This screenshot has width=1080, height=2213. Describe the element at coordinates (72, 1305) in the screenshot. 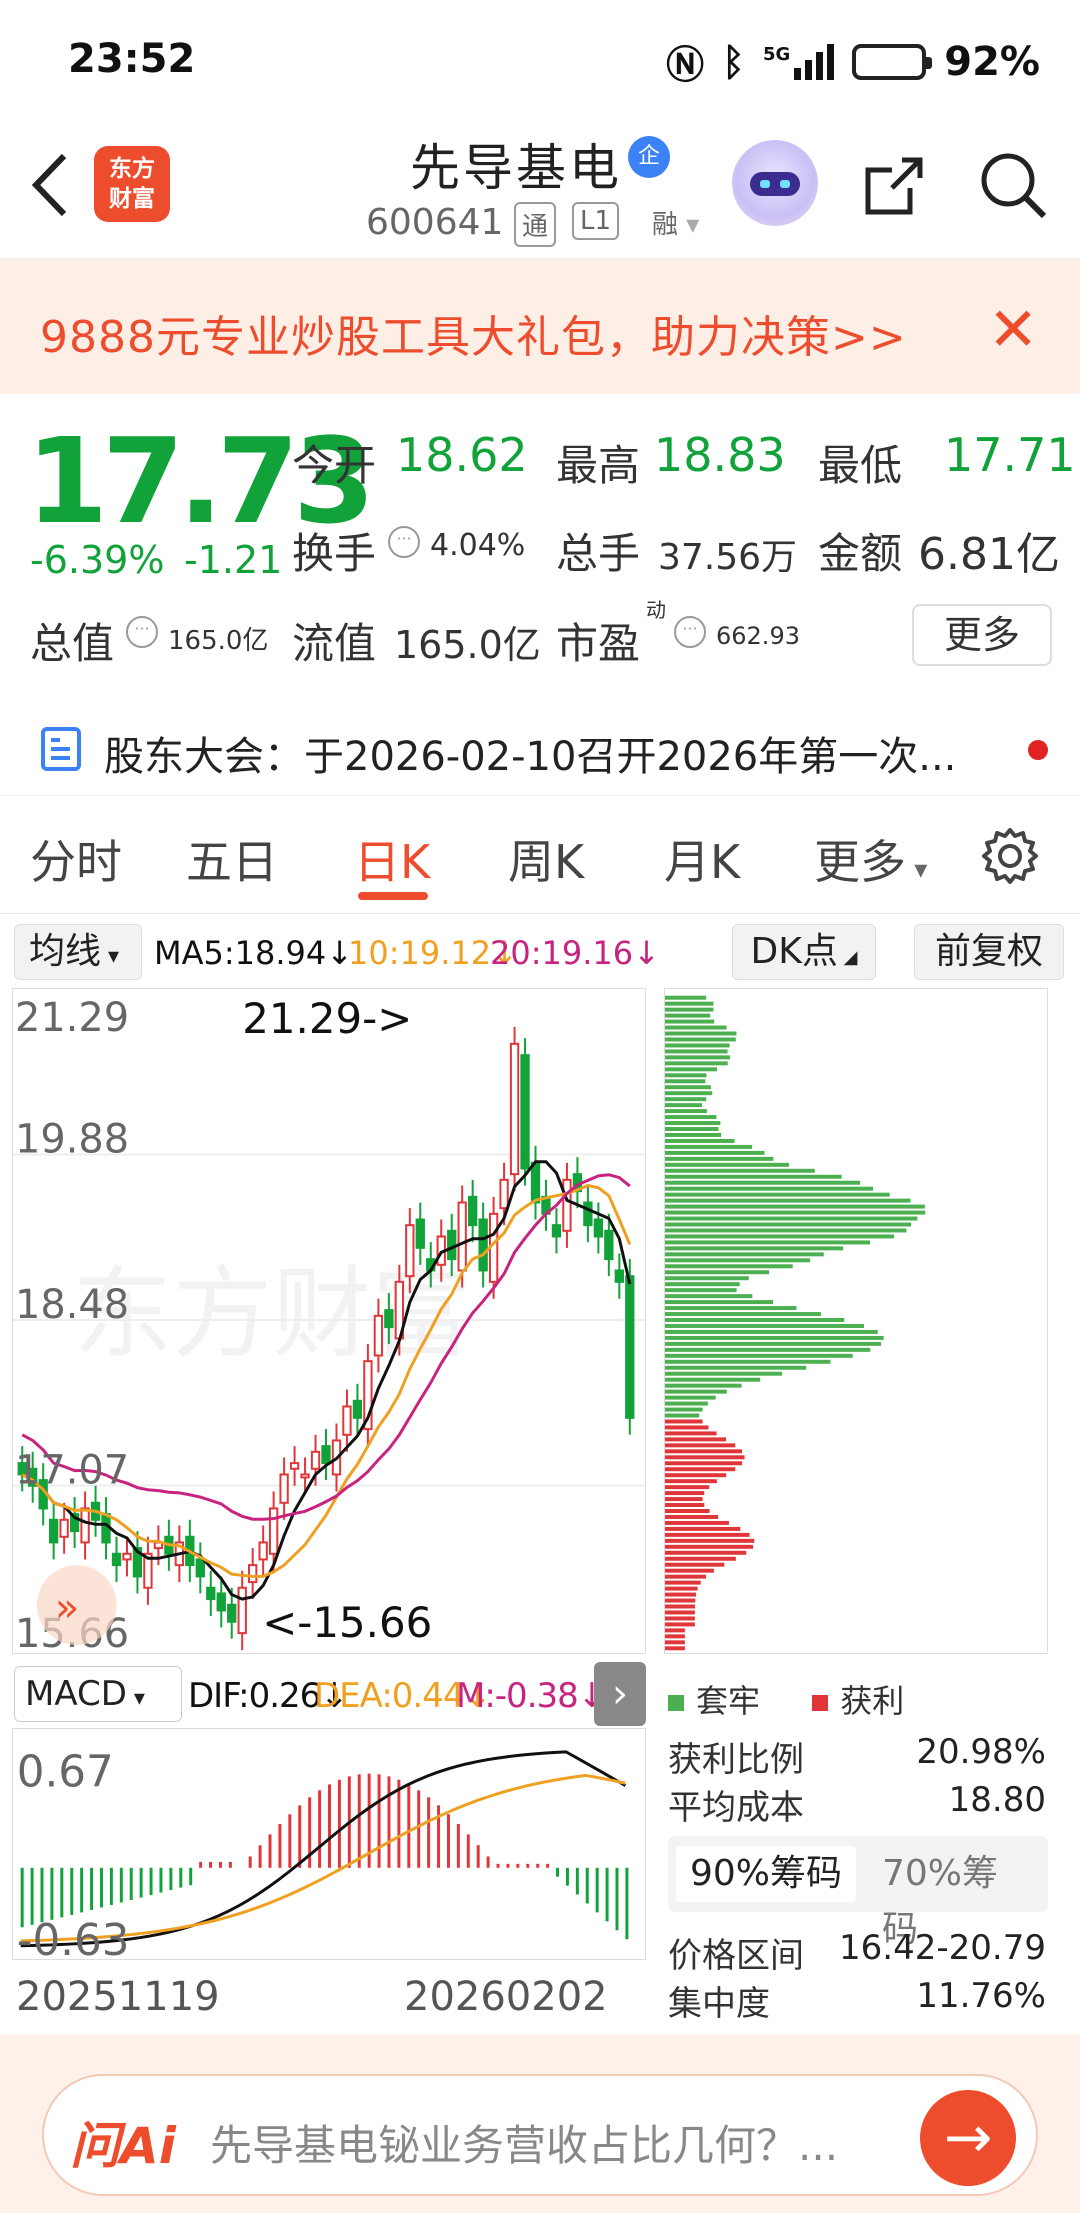

I see `y-label-3: 18.48` at that location.